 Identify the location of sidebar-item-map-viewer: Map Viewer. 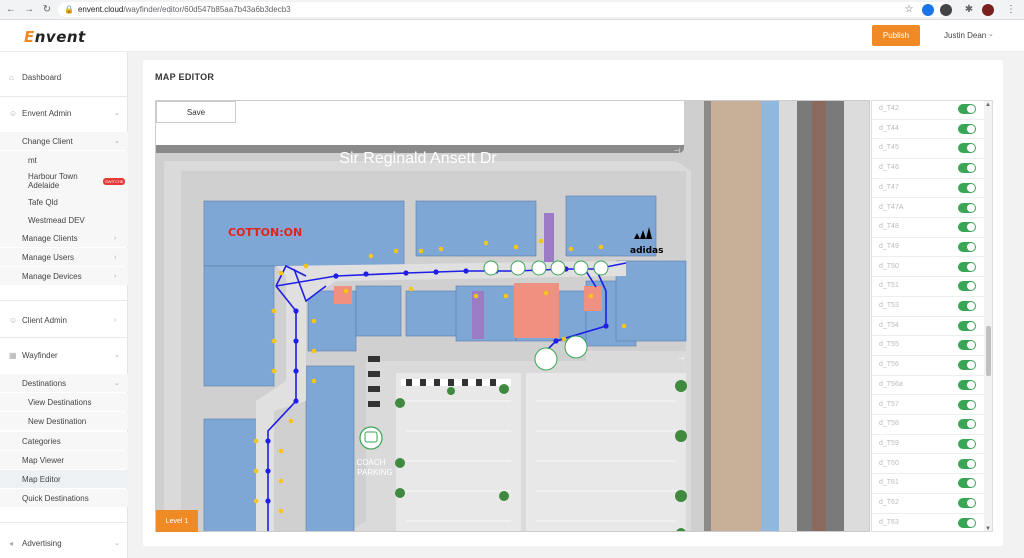
(64, 460).